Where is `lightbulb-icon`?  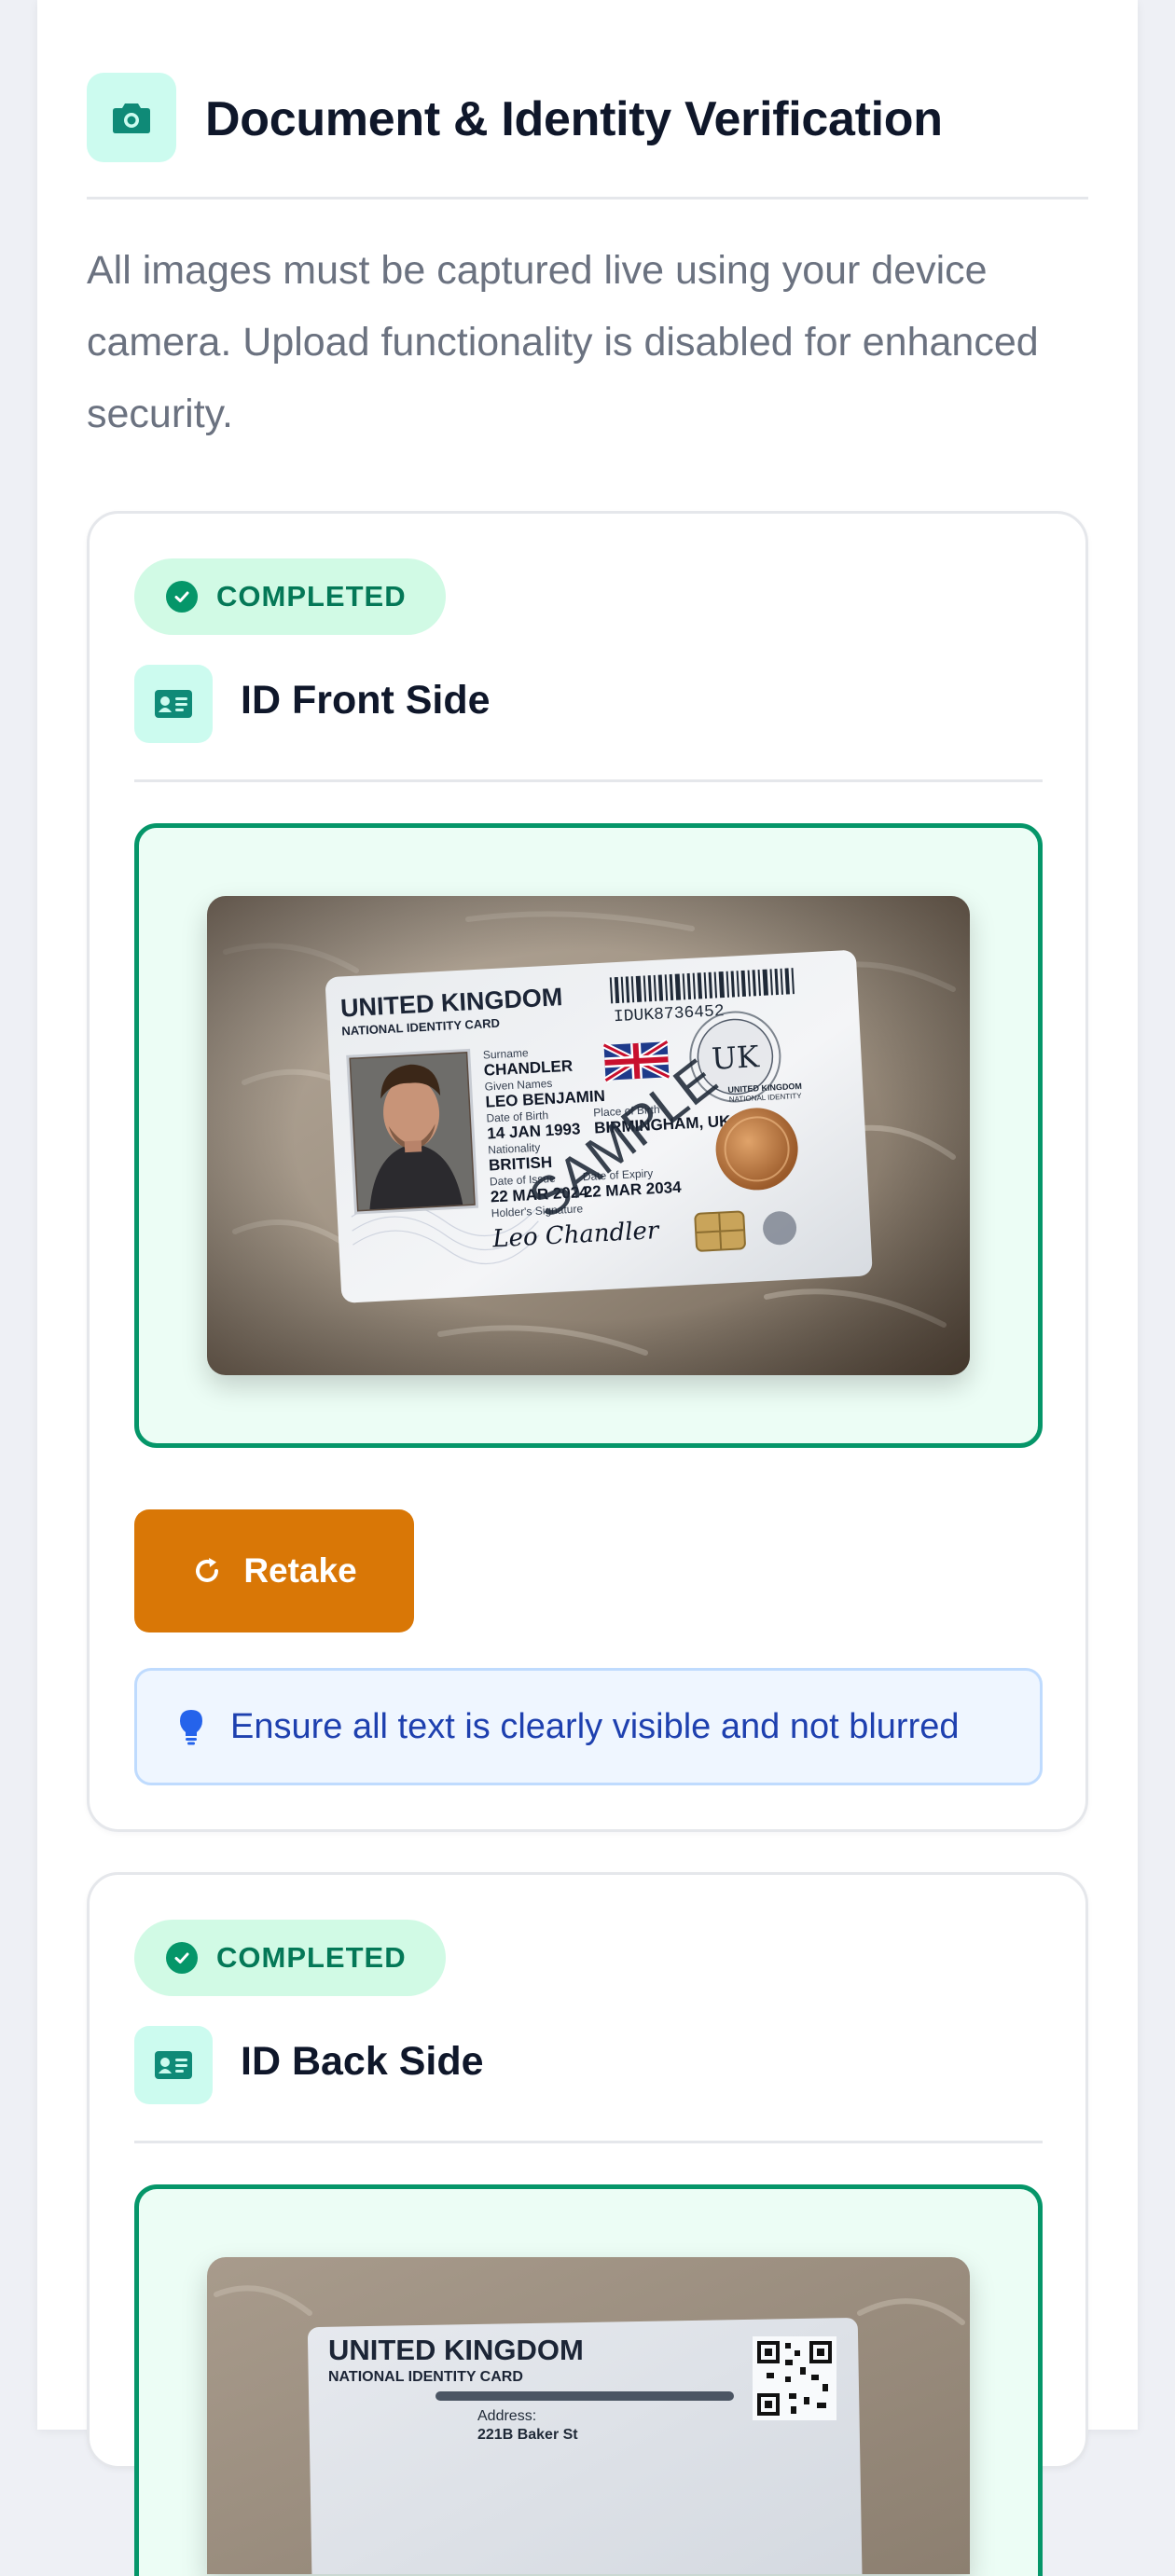
lightbulb-icon is located at coordinates (191, 1726).